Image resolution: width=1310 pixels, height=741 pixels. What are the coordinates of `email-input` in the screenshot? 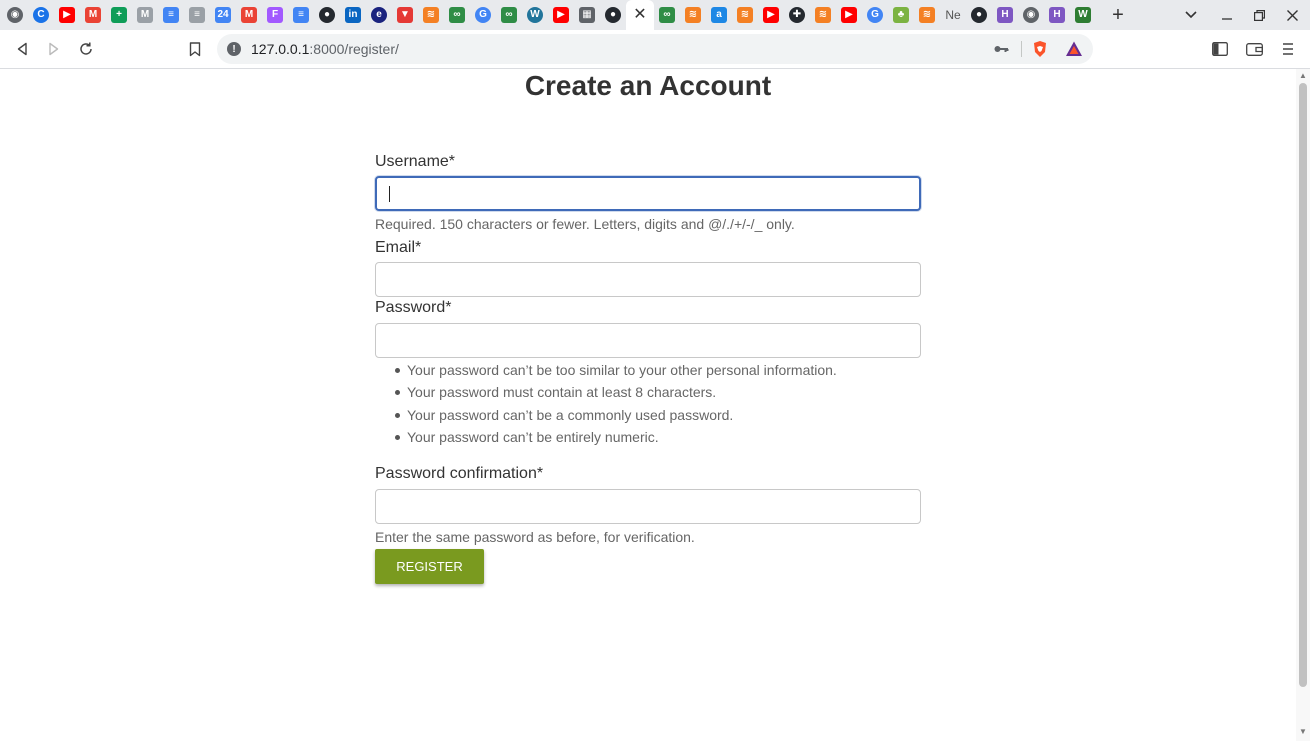 It's located at (648, 279).